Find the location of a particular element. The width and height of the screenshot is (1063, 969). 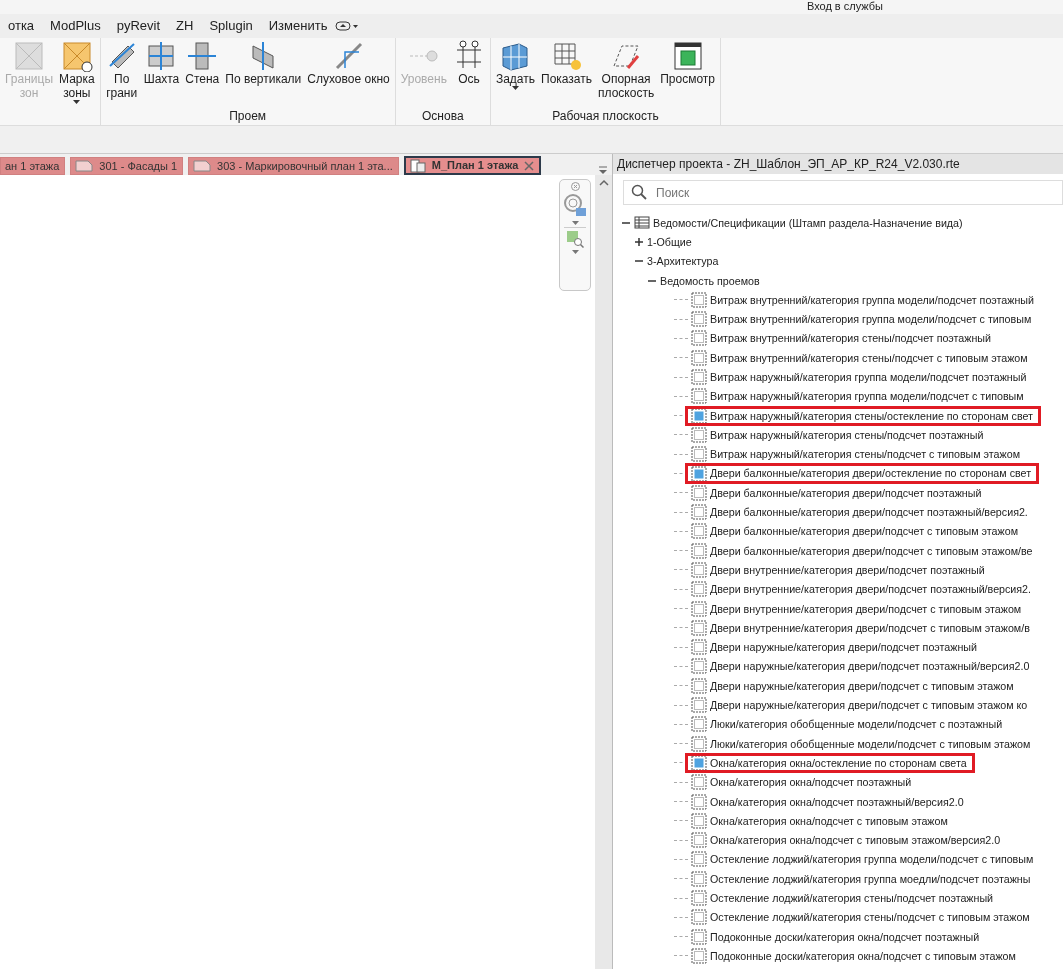

ribbon-button: Марка зоны is located at coordinates (77, 72).